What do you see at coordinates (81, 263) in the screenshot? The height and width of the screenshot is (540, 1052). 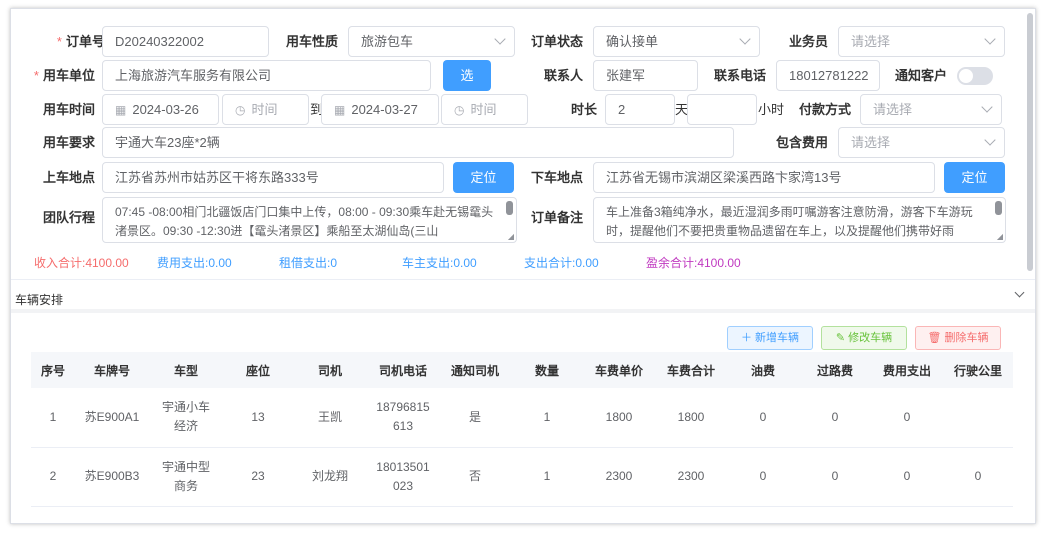 I see `income-total: 收入合计:4100.00` at bounding box center [81, 263].